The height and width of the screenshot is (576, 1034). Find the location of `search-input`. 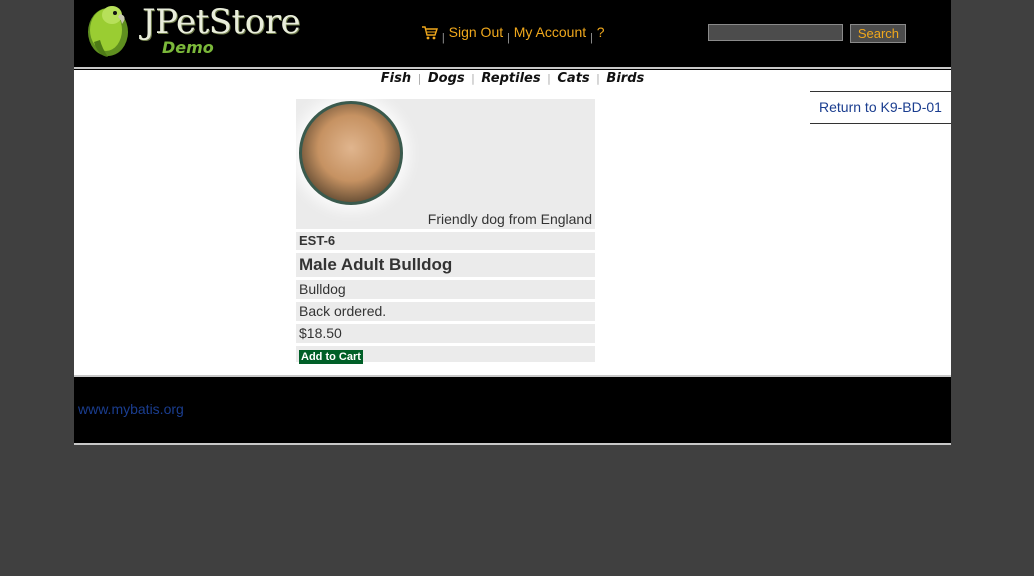

search-input is located at coordinates (775, 32).